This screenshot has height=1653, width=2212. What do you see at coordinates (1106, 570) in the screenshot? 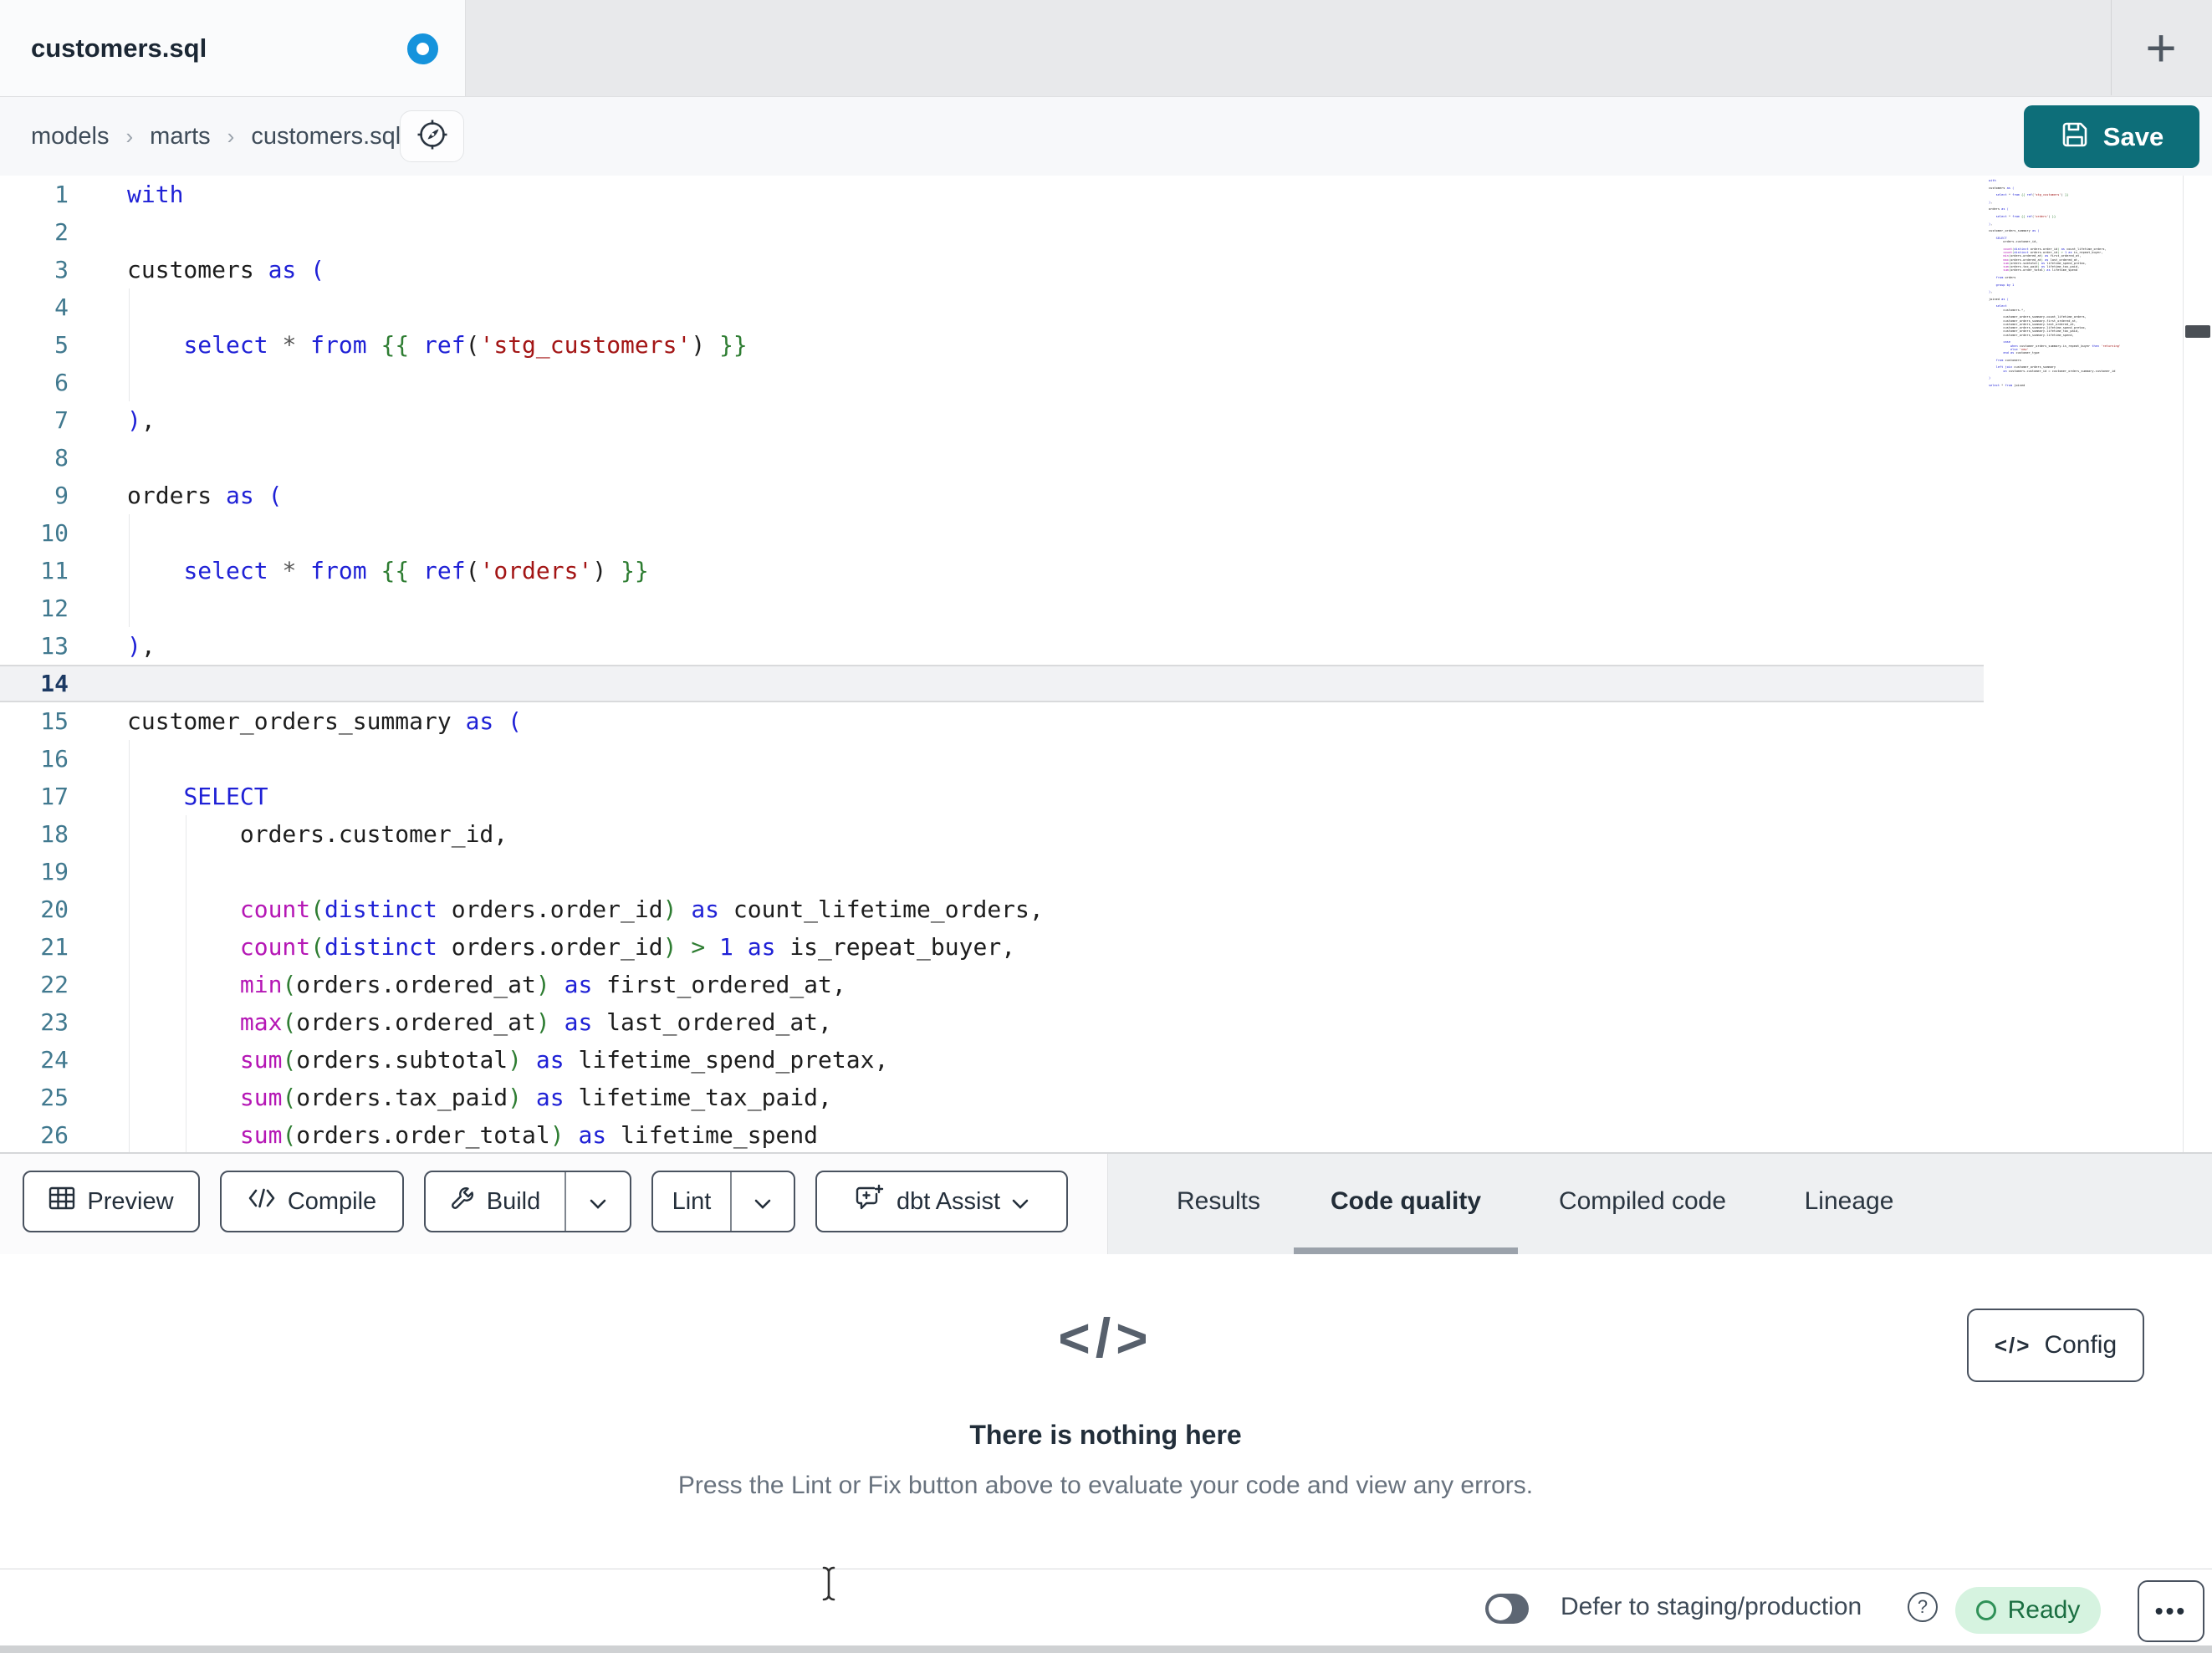
I see `code-line: 11 select * from {{ ref('orders') }}` at bounding box center [1106, 570].